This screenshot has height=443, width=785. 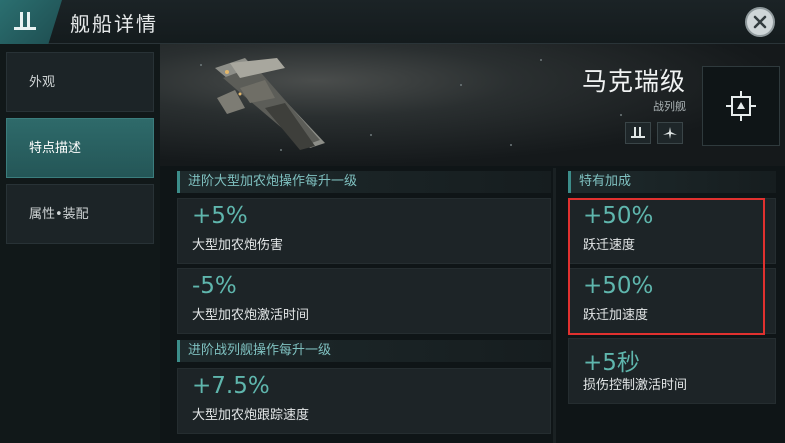 I want to click on module-slot-icon, so click(x=741, y=106).